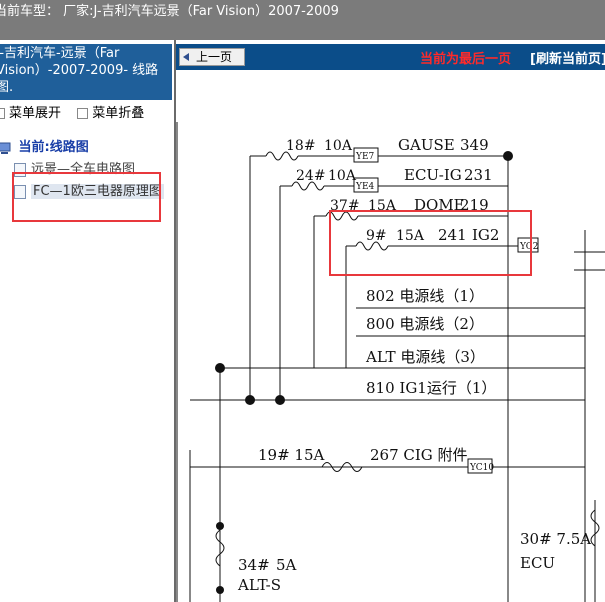 The image size is (605, 602). Describe the element at coordinates (72, 111) in the screenshot. I see `menu-controls: 菜单展开 菜单折叠` at that location.